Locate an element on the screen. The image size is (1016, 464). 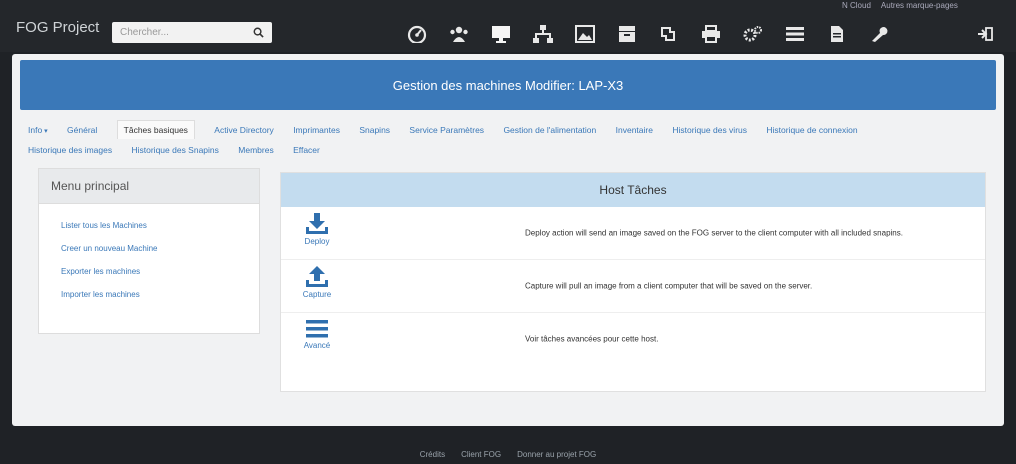
network-icon is located at coordinates (543, 34).